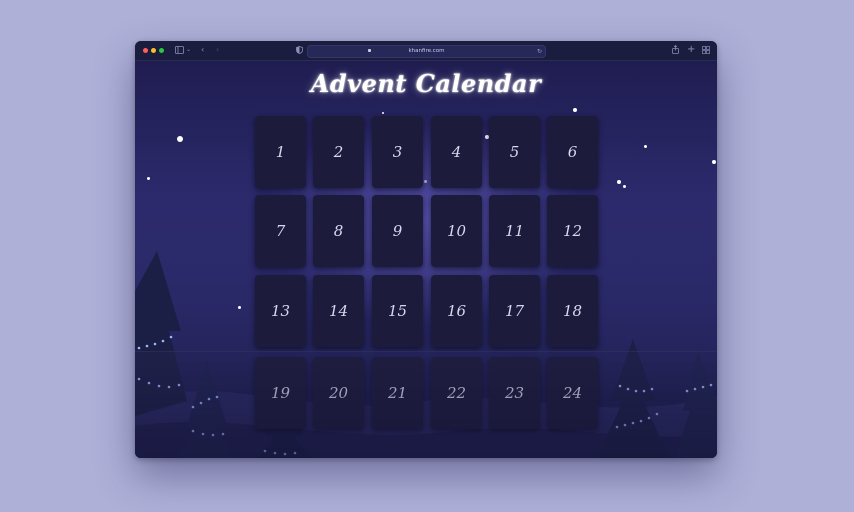 The image size is (854, 512). I want to click on calendar-door-14: 14, so click(338, 311).